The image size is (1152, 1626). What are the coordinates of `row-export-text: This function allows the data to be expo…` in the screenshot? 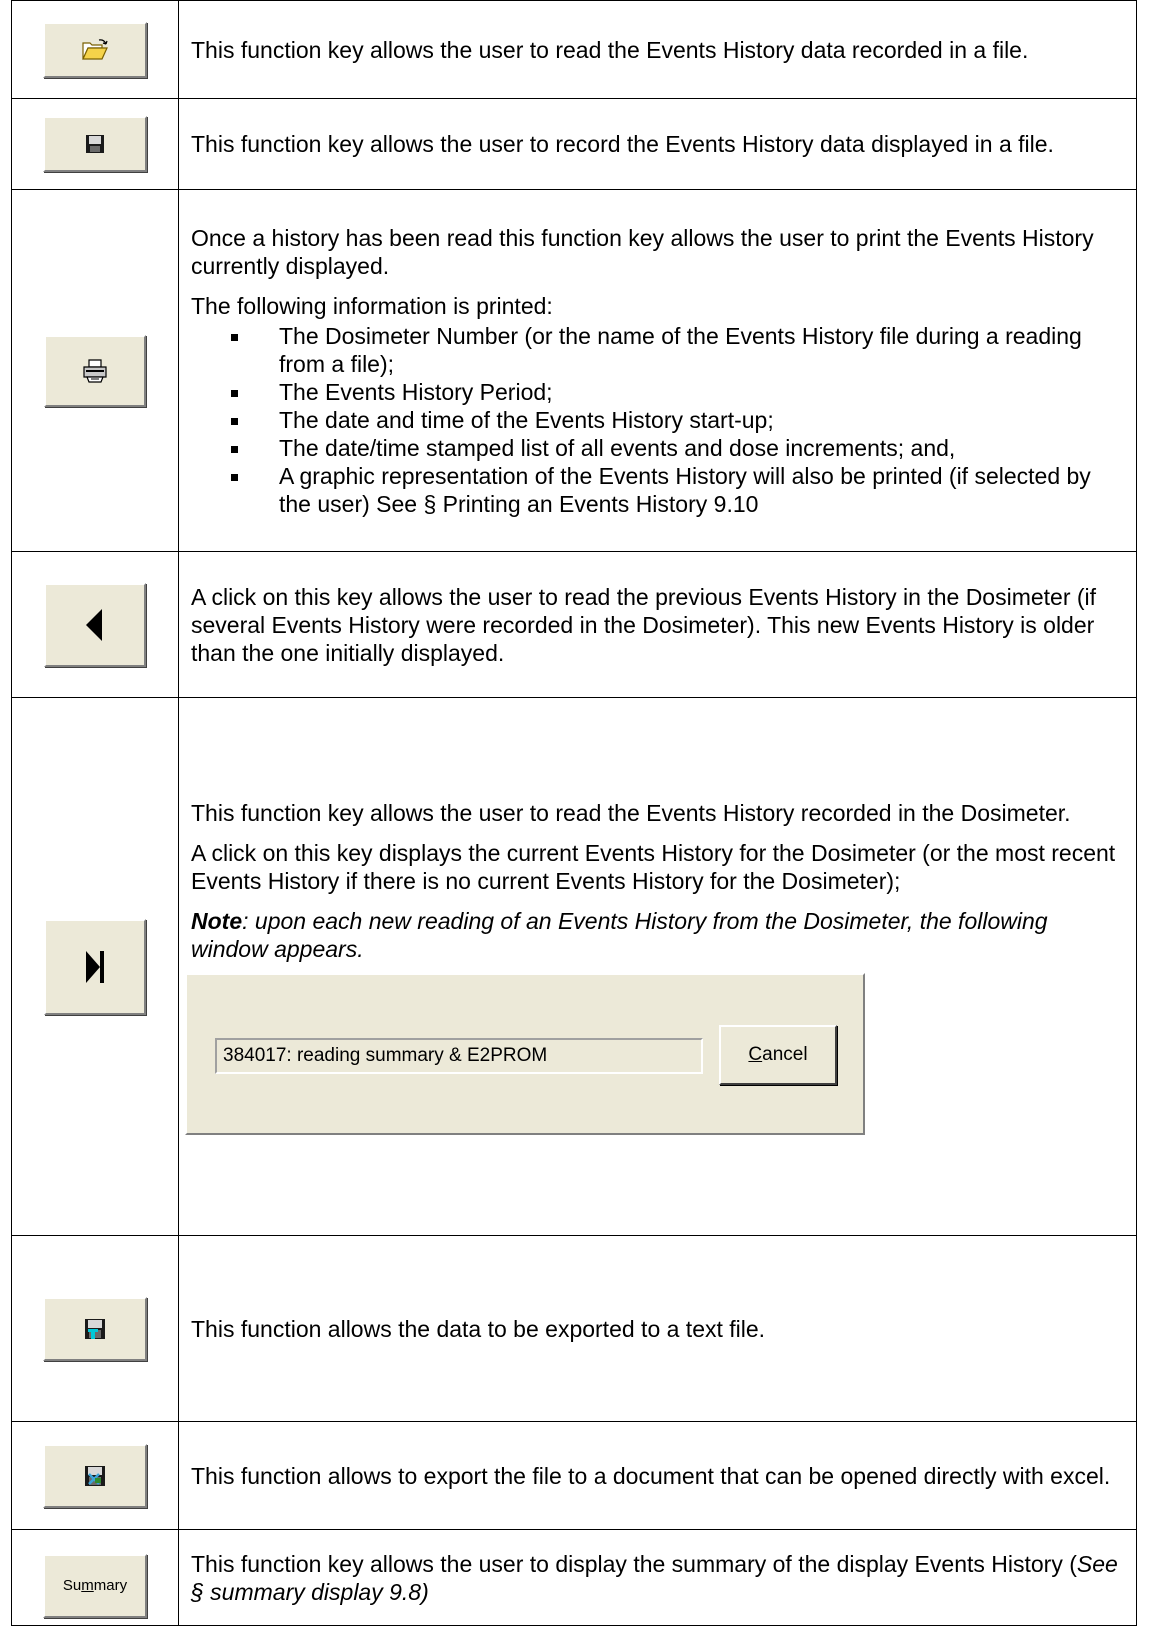 It's located at (574, 1328).